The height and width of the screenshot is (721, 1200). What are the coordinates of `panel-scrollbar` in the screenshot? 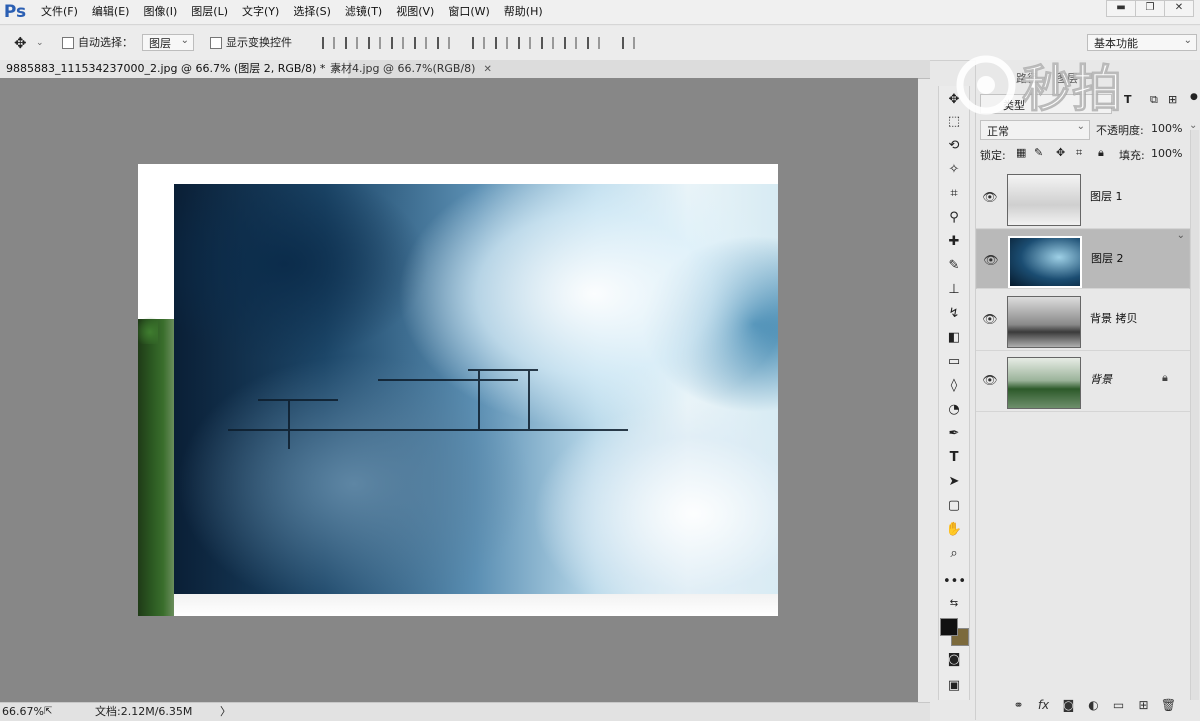 It's located at (1194, 415).